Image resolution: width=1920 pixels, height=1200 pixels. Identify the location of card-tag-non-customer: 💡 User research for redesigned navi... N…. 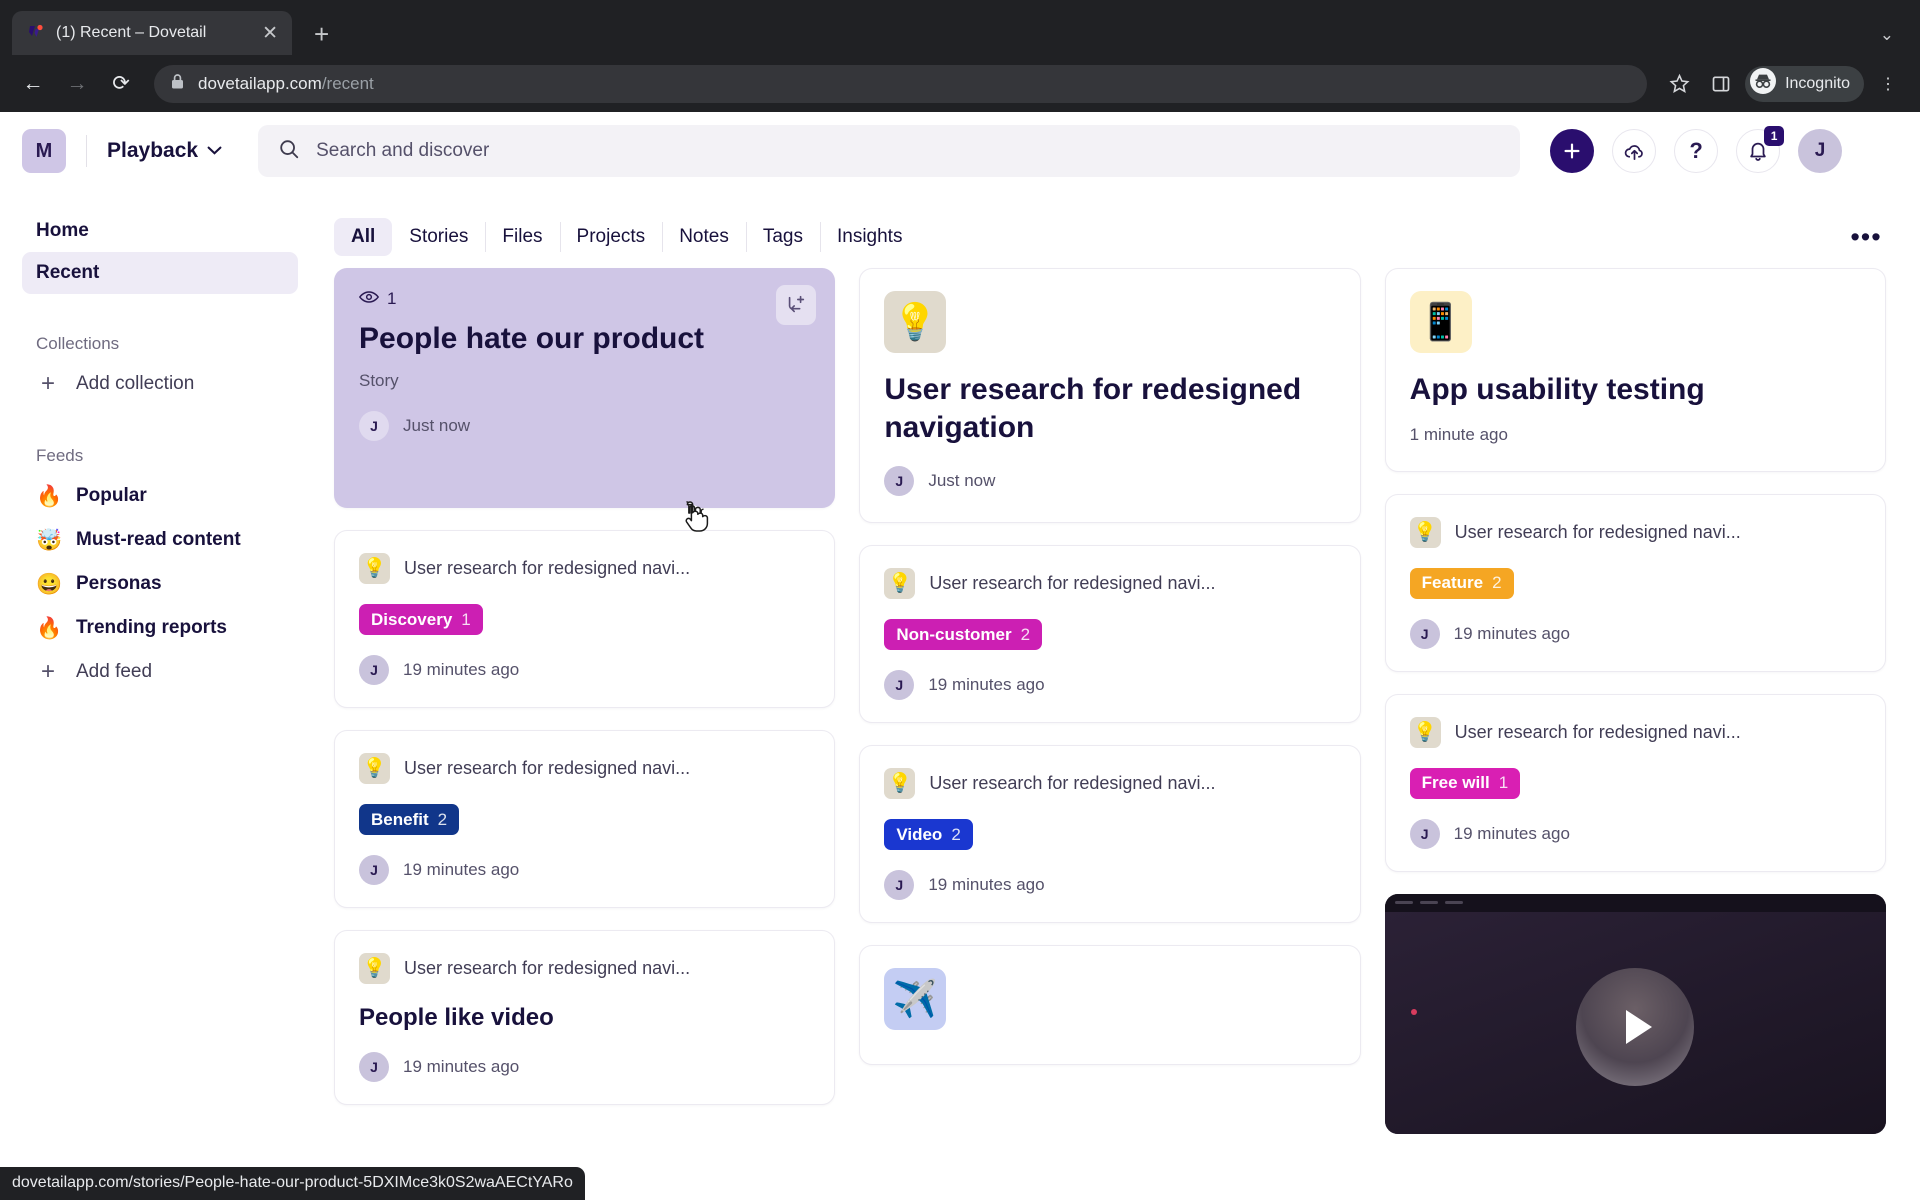
(1110, 634).